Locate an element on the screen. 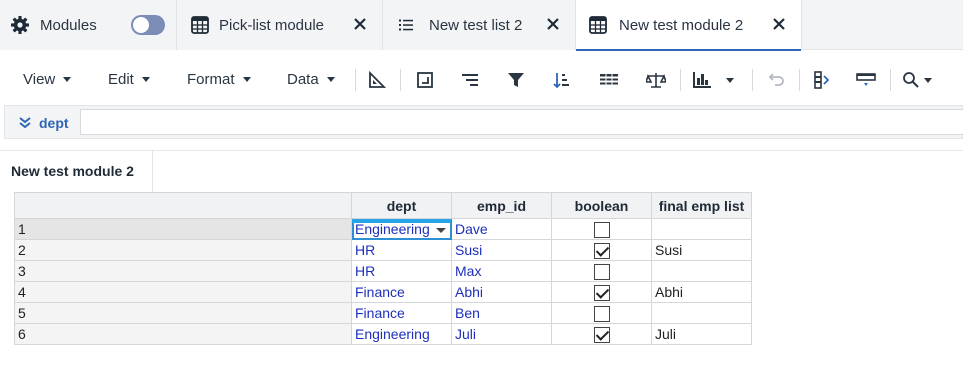  formula-input is located at coordinates (521, 122).